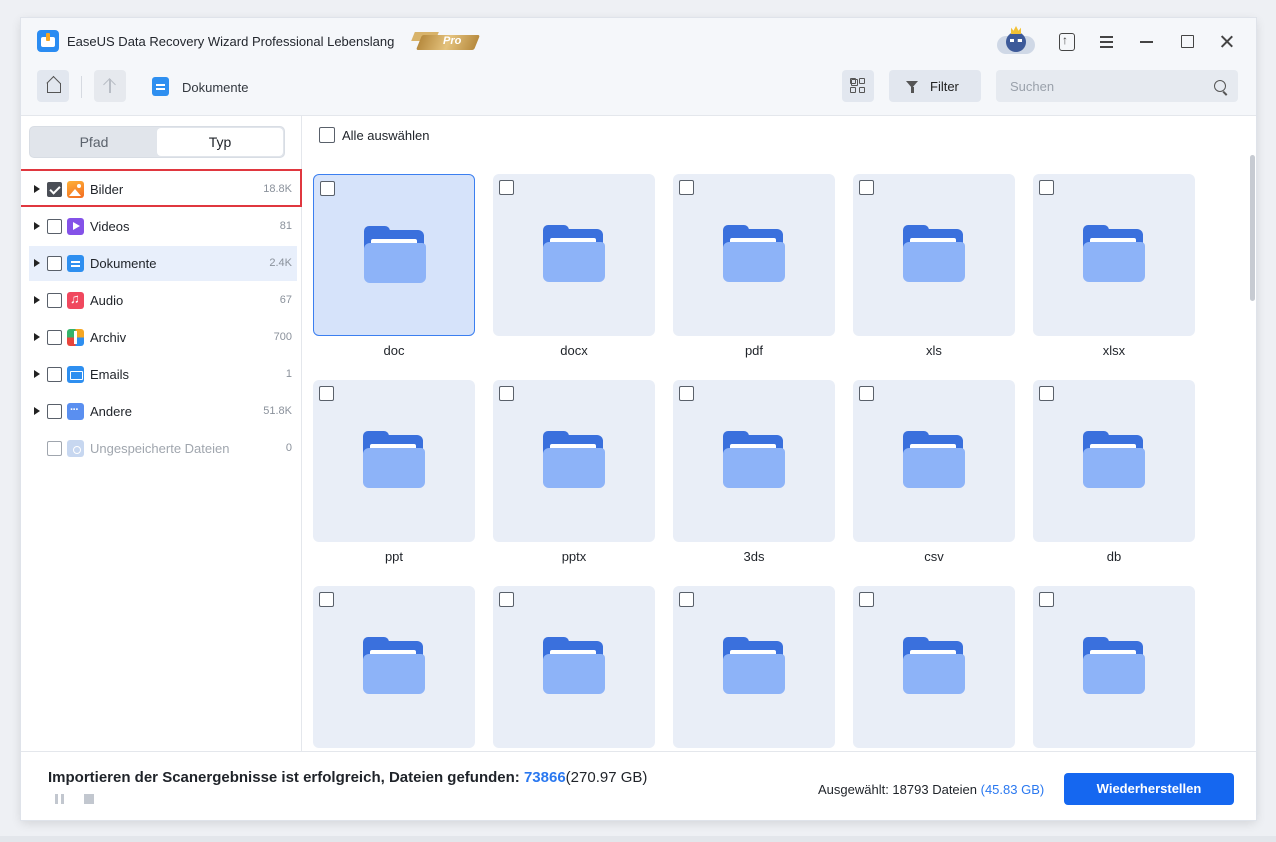 Image resolution: width=1276 pixels, height=842 pixels. I want to click on category-count: 51.8K, so click(277, 411).